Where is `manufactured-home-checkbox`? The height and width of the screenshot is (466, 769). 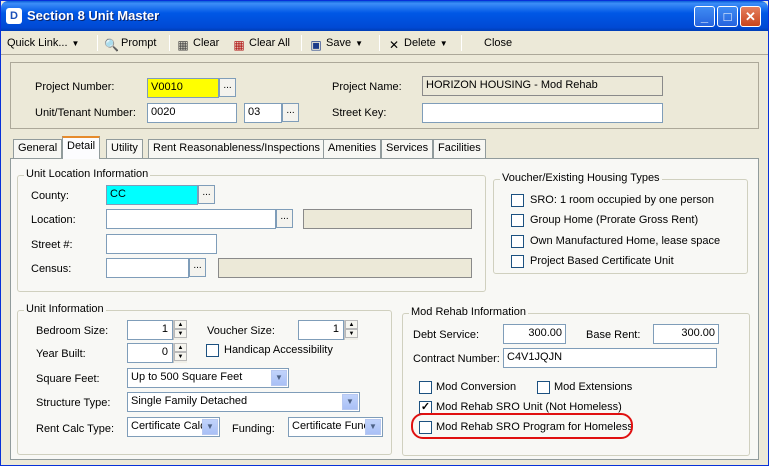
manufactured-home-checkbox is located at coordinates (517, 241).